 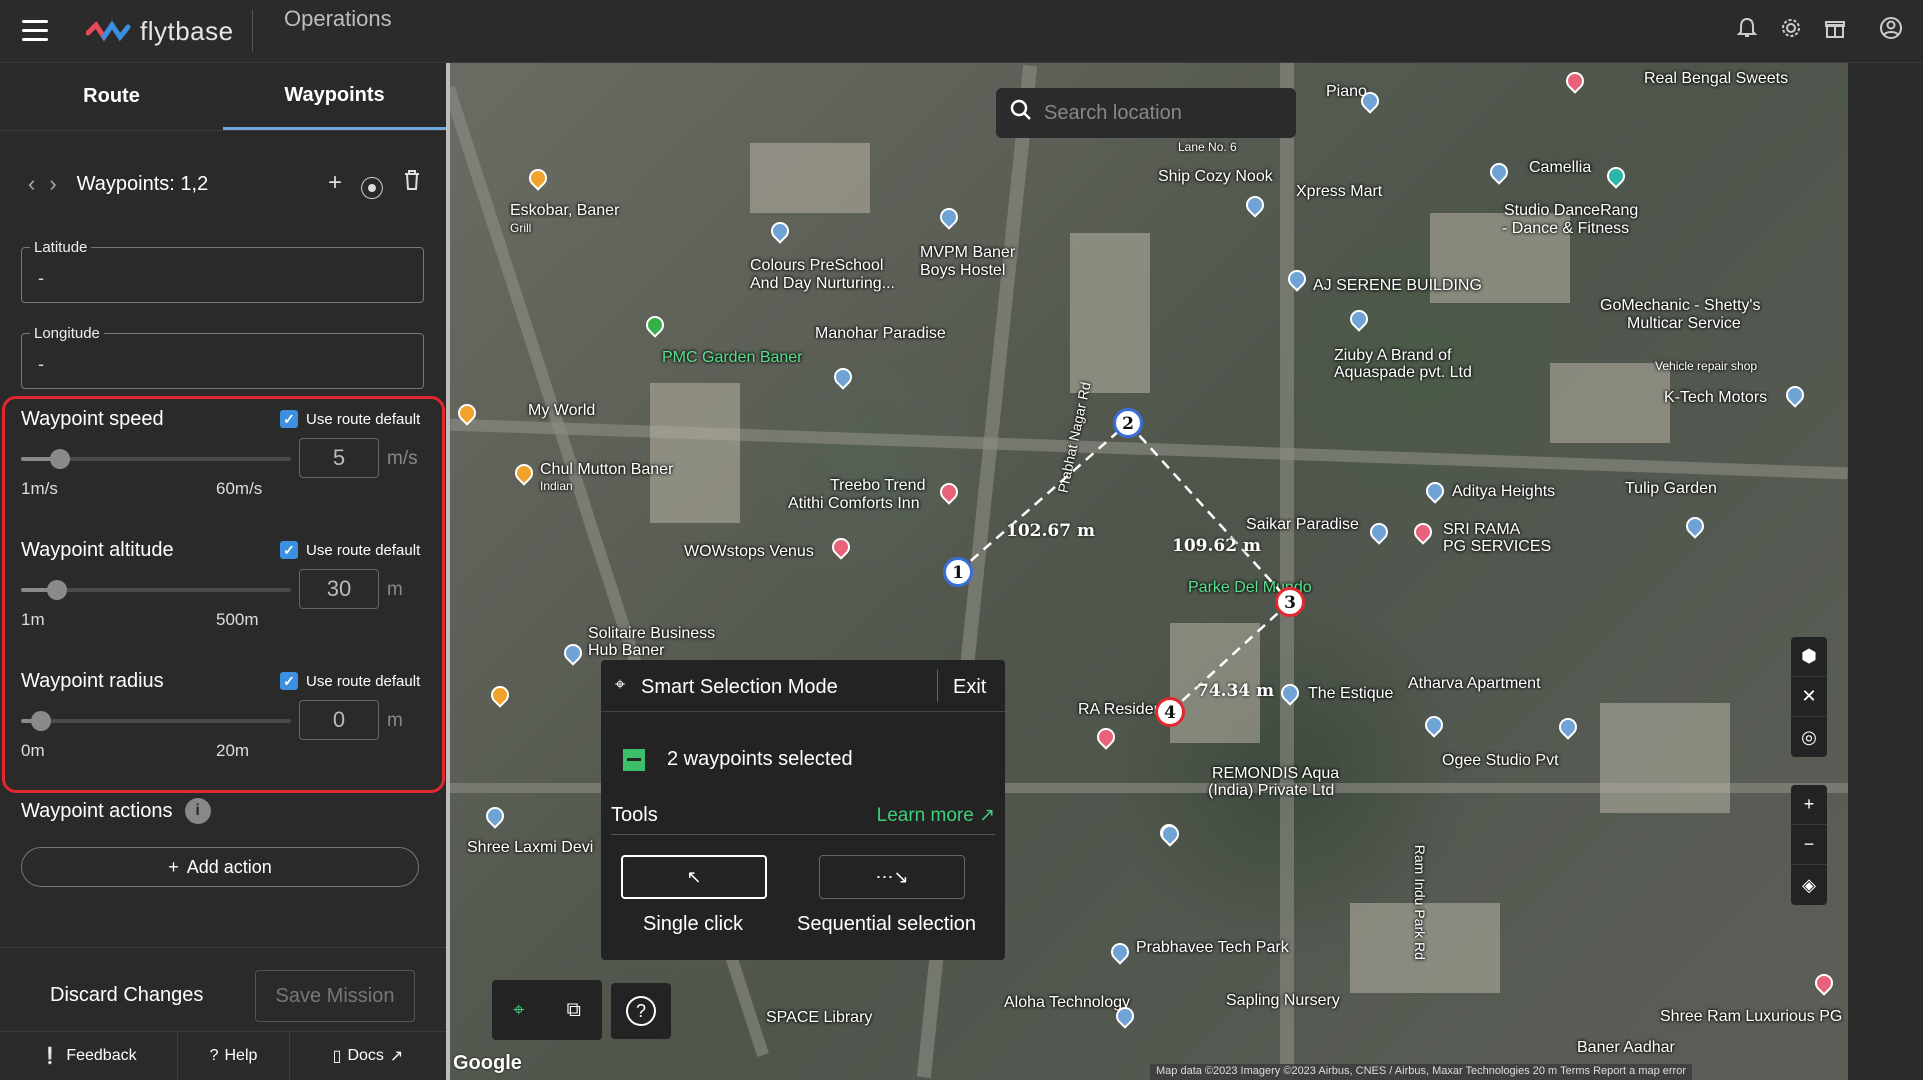 I want to click on distance-label: 74.34 m, so click(x=1236, y=691).